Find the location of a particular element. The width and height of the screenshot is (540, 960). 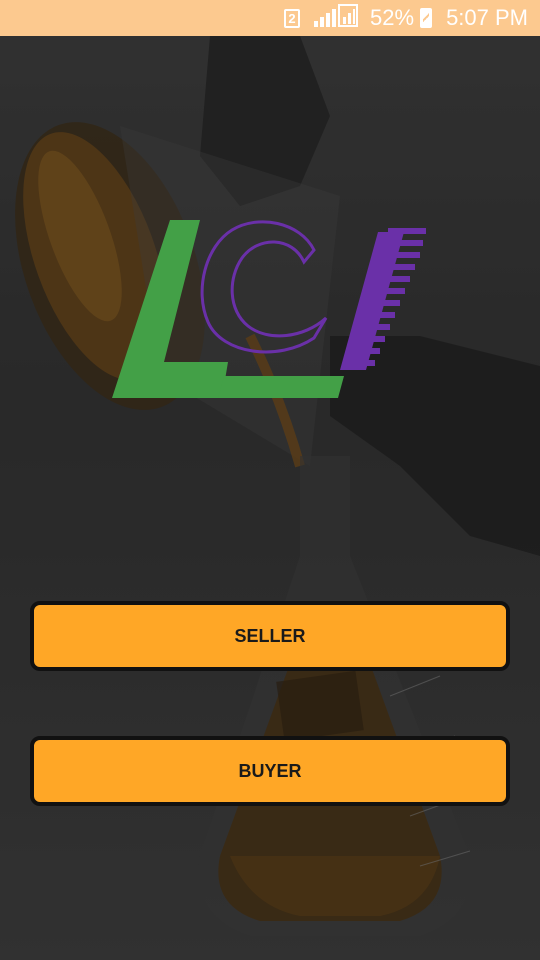

status-time: 5:07 PM is located at coordinates (487, 17).